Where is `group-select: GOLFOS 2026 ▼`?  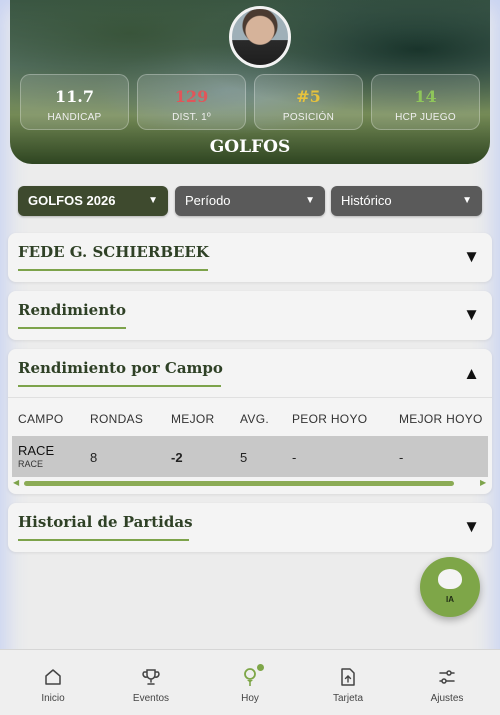 group-select: GOLFOS 2026 ▼ is located at coordinates (93, 201).